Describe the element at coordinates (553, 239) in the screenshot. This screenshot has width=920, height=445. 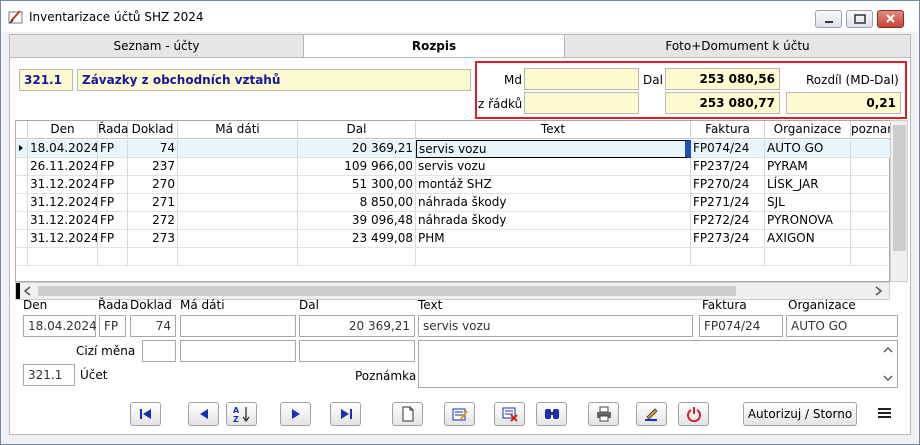
I see `cell-text: PHM` at that location.